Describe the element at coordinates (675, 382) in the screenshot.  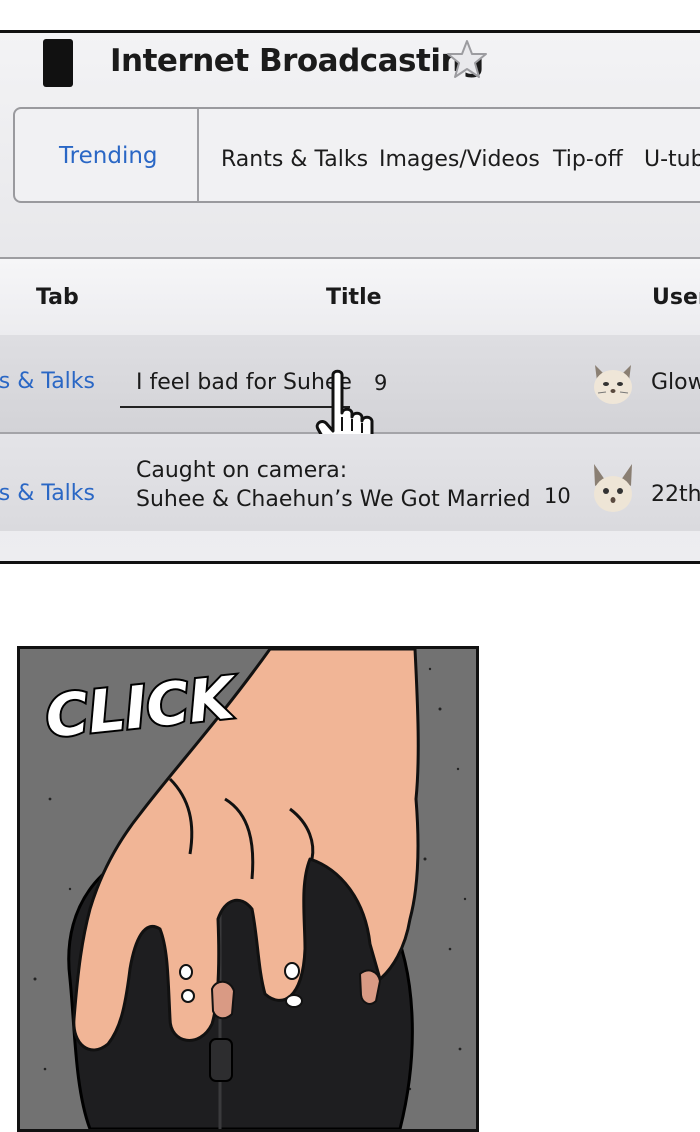
I see `row-user: Glow` at that location.